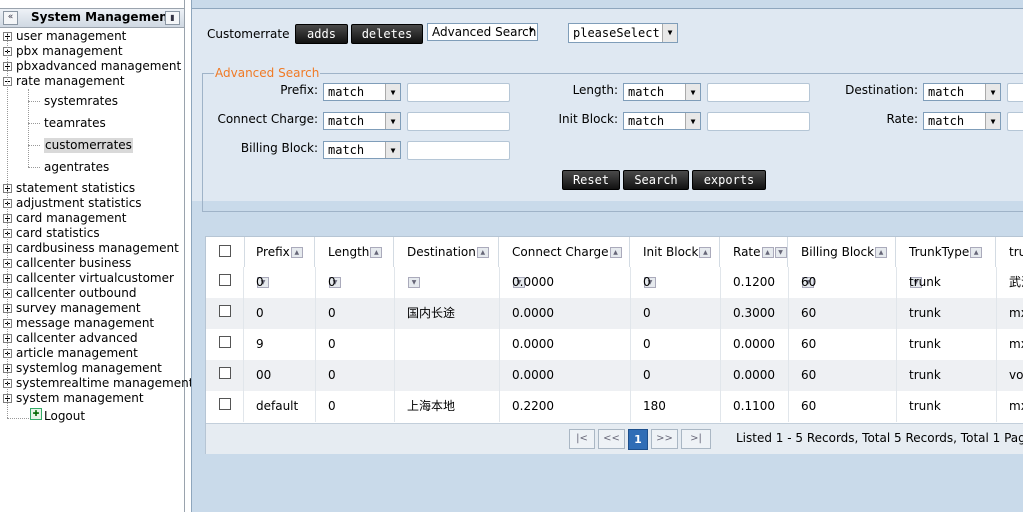 The height and width of the screenshot is (512, 1023). I want to click on column-header-length: Length ▲▼, so click(355, 262).